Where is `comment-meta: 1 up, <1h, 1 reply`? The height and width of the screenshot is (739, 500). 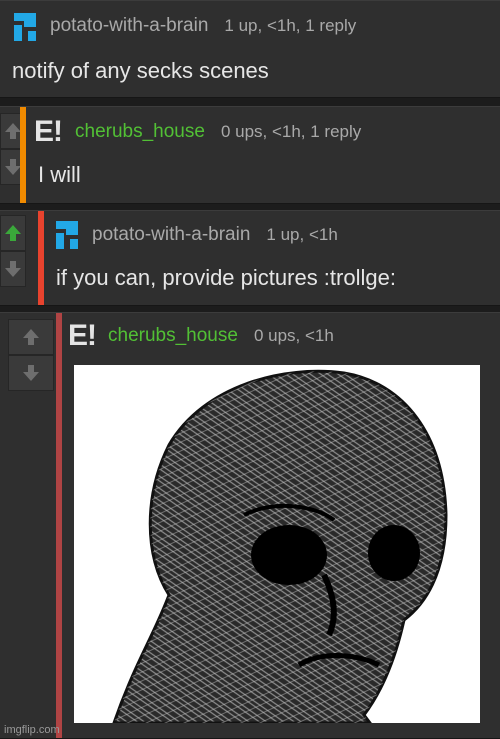 comment-meta: 1 up, <1h, 1 reply is located at coordinates (290, 25).